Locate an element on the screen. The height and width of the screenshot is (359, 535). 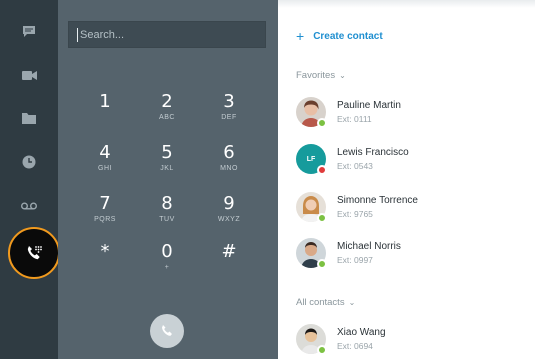
dial-key-5: 5 JKL is located at coordinates (167, 163).